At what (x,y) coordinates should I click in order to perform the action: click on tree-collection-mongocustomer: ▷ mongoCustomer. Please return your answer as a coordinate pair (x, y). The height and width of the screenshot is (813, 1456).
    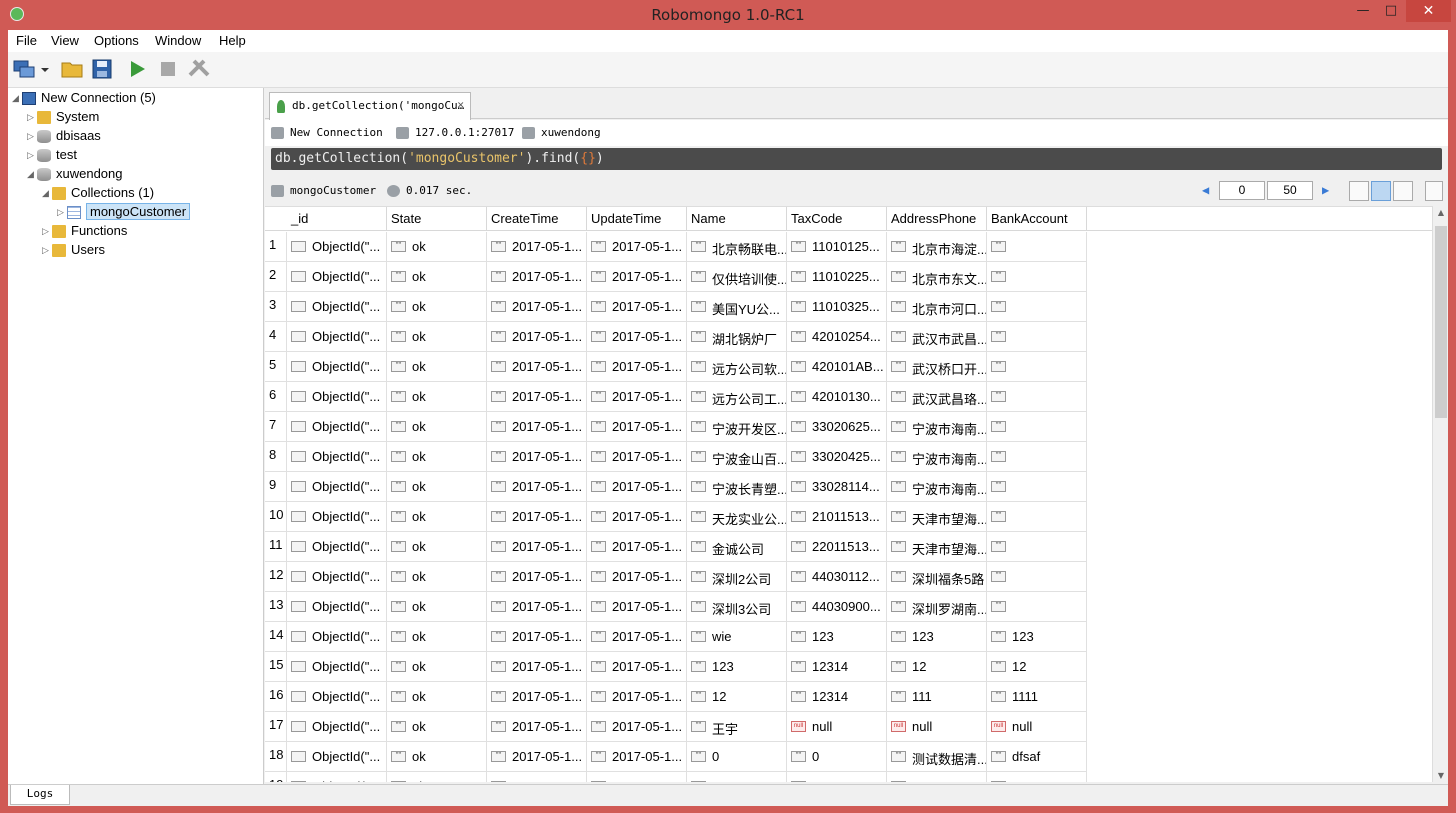
    Looking at the image, I should click on (124, 213).